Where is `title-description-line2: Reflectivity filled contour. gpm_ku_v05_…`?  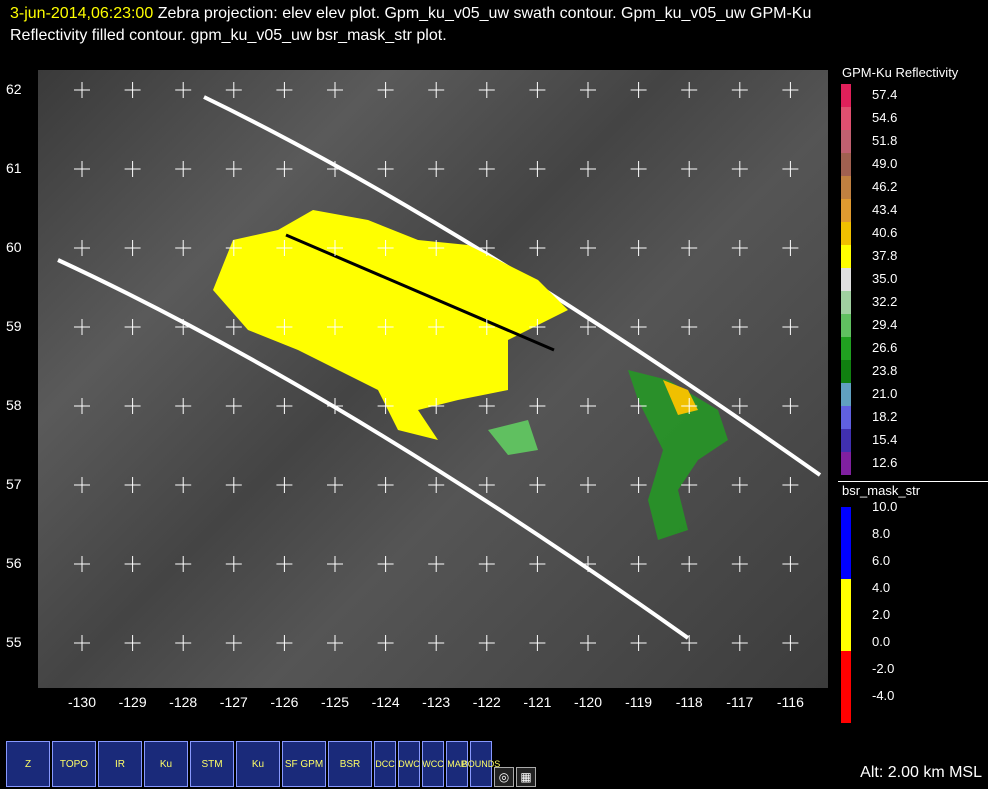 title-description-line2: Reflectivity filled contour. gpm_ku_v05_… is located at coordinates (228, 35).